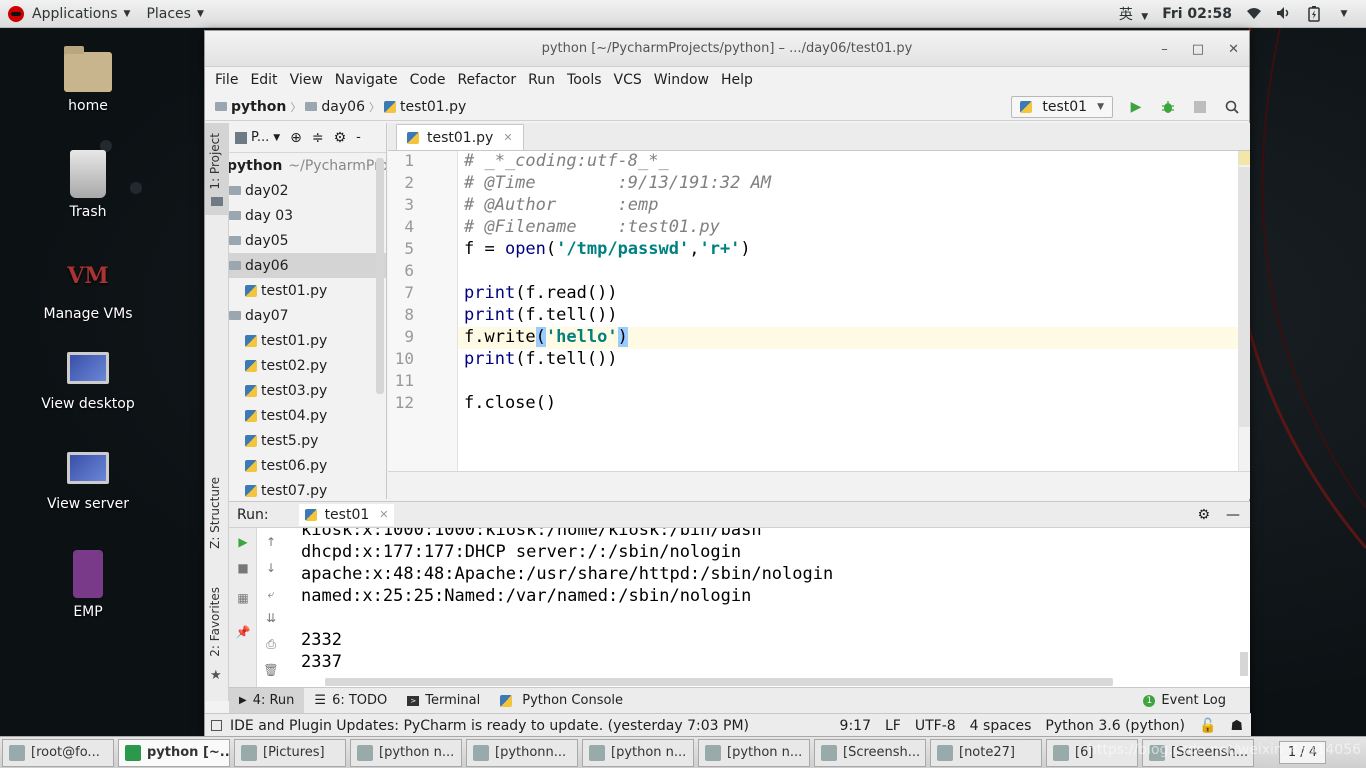  What do you see at coordinates (460, 137) in the screenshot?
I see `editor-tab-test01: test01.py ✕` at bounding box center [460, 137].